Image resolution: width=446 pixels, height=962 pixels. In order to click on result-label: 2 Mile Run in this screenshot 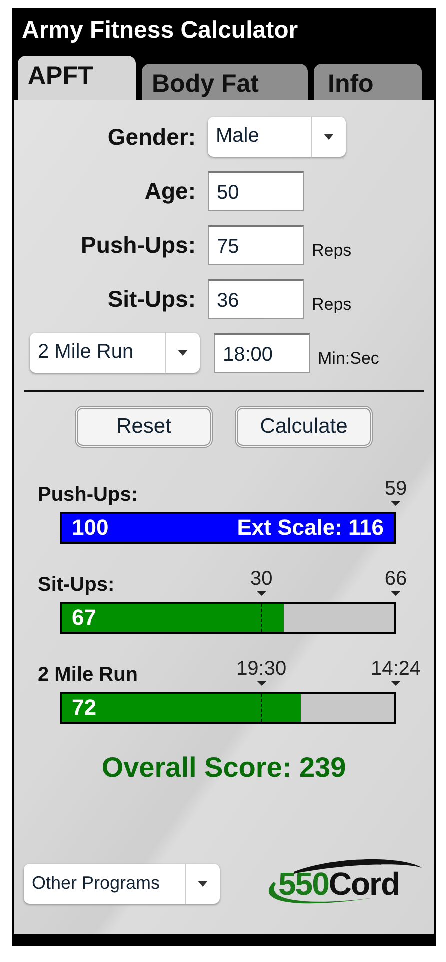, I will do `click(88, 675)`.